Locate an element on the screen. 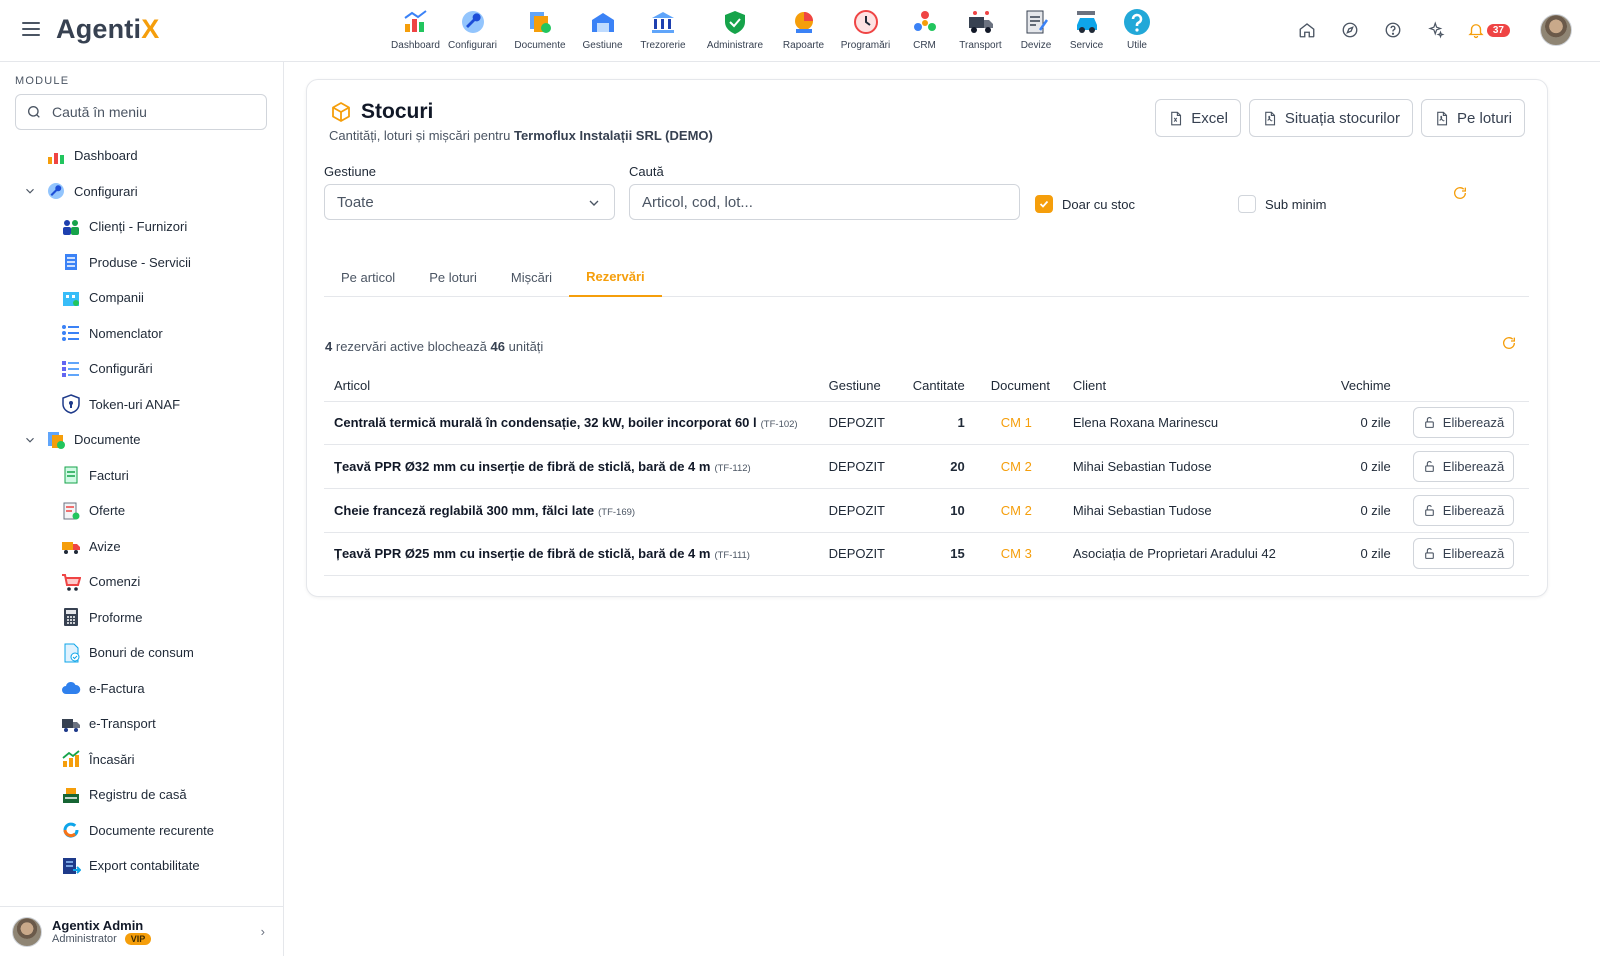 The image size is (1600, 956). sidebar-item-comenzi: Comenzi is located at coordinates (141, 582).